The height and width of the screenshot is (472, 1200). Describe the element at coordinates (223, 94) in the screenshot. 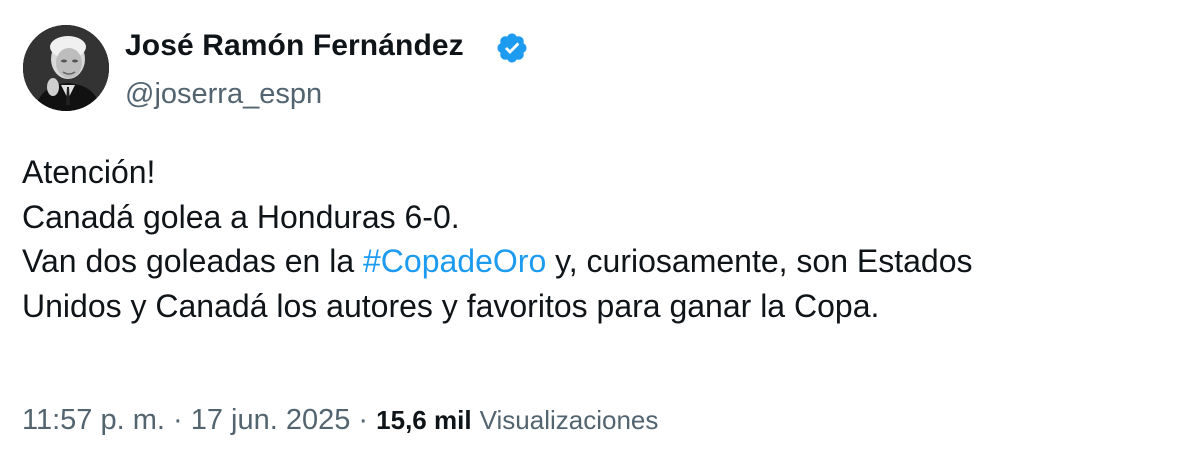

I see `author-handle: @joserra_espn` at that location.